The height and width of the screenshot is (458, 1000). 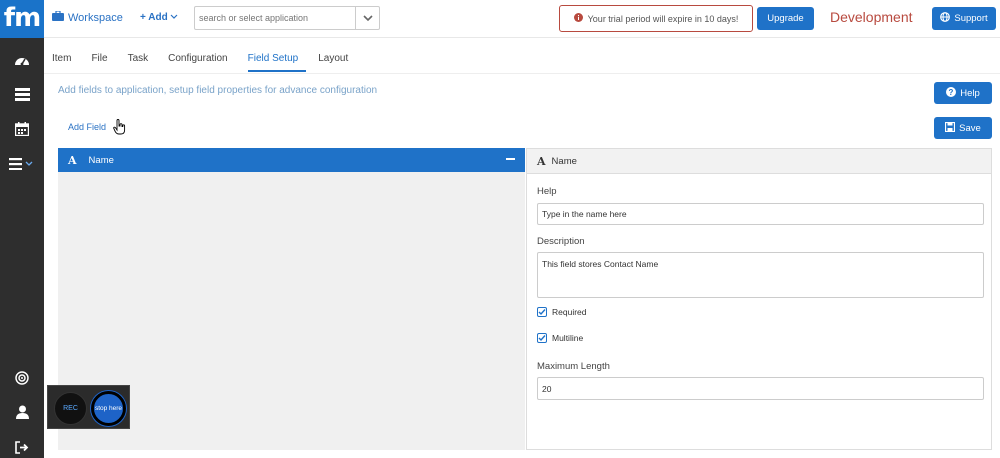 I want to click on briefcase-icon, so click(x=58, y=17).